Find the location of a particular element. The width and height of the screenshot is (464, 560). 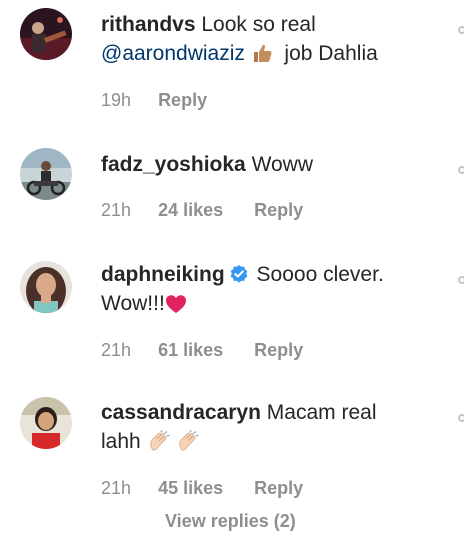

comment-likes: 45 likes is located at coordinates (190, 488).